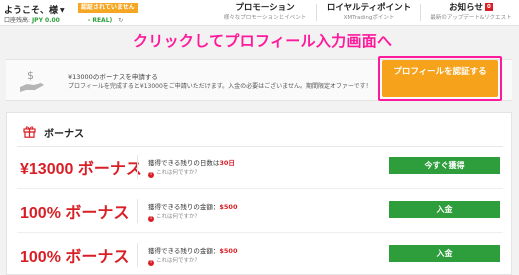 The height and width of the screenshot is (275, 519). Describe the element at coordinates (81, 169) in the screenshot. I see `bonus-amount: ¥13000 ボーナス` at that location.